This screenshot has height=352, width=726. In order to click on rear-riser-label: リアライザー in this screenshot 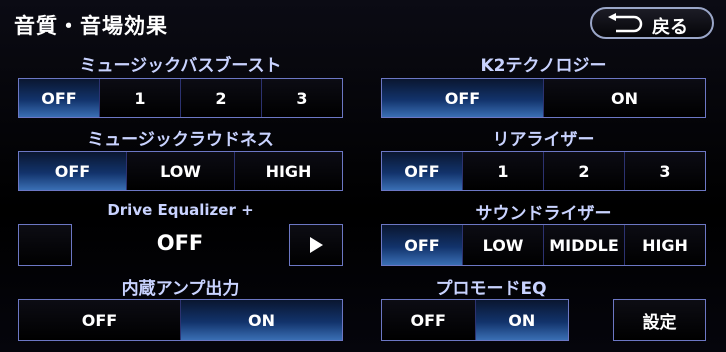, I will do `click(543, 140)`.